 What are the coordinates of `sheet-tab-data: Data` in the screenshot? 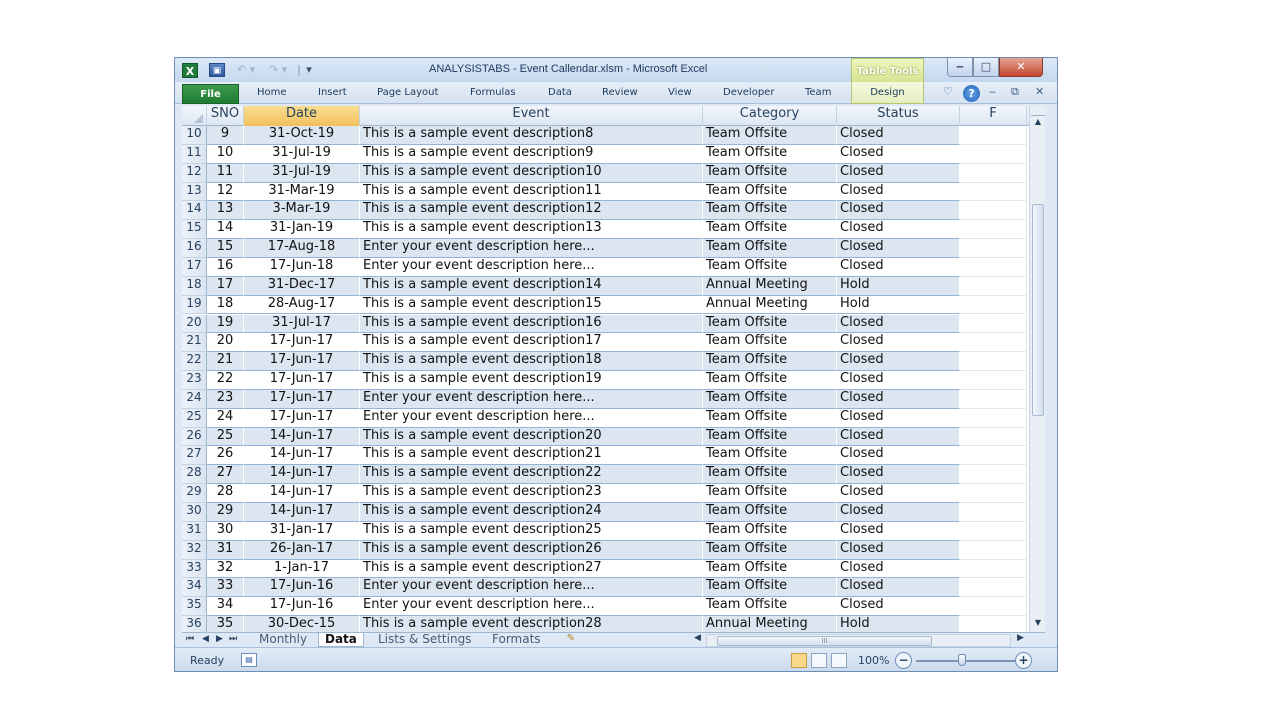 It's located at (341, 640).